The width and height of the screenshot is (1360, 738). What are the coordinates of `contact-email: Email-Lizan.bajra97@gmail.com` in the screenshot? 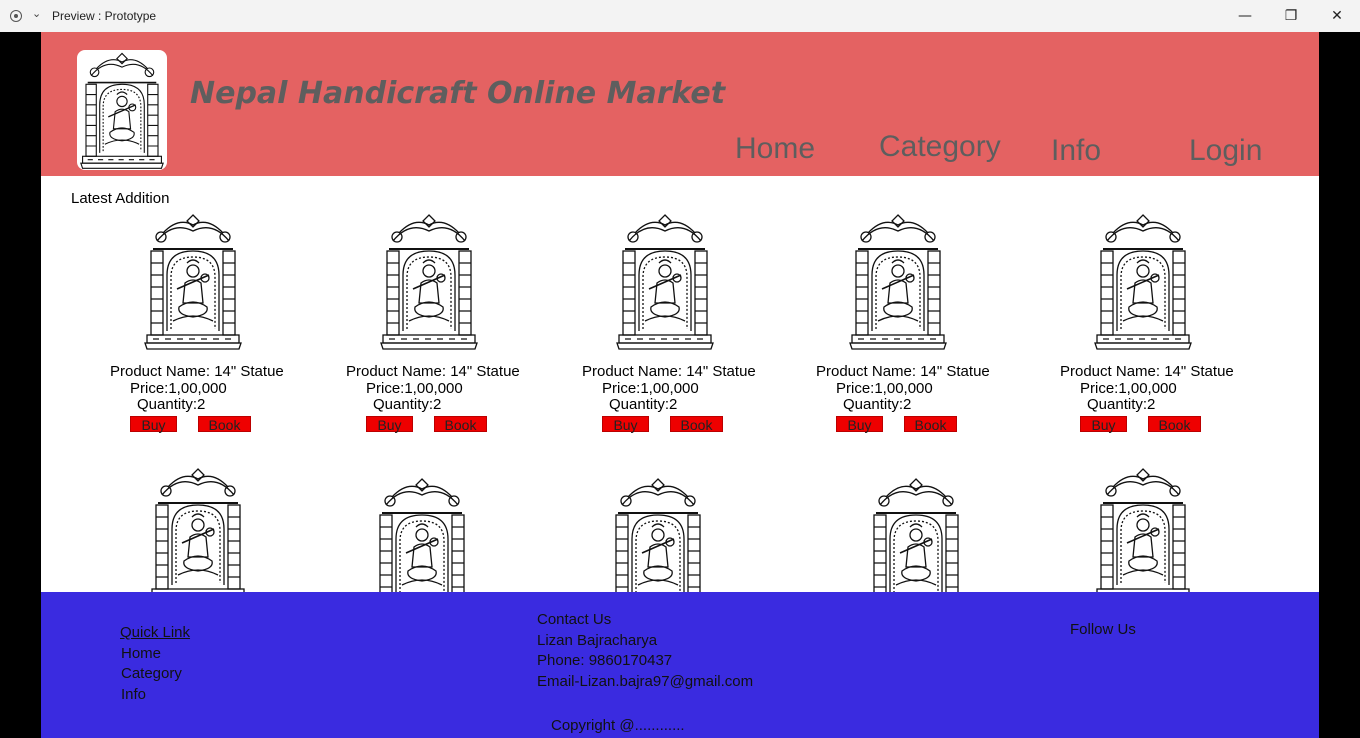 It's located at (645, 681).